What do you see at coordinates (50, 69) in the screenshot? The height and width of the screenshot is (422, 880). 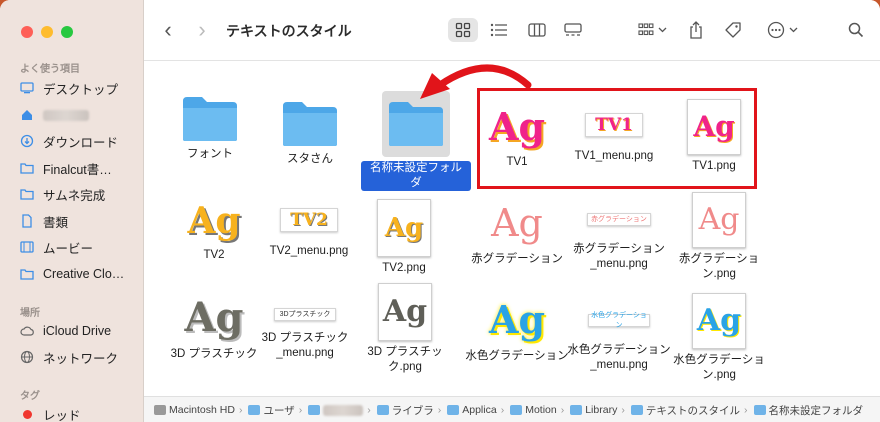 I see `sidebar-section-favorites: よく使う項目` at bounding box center [50, 69].